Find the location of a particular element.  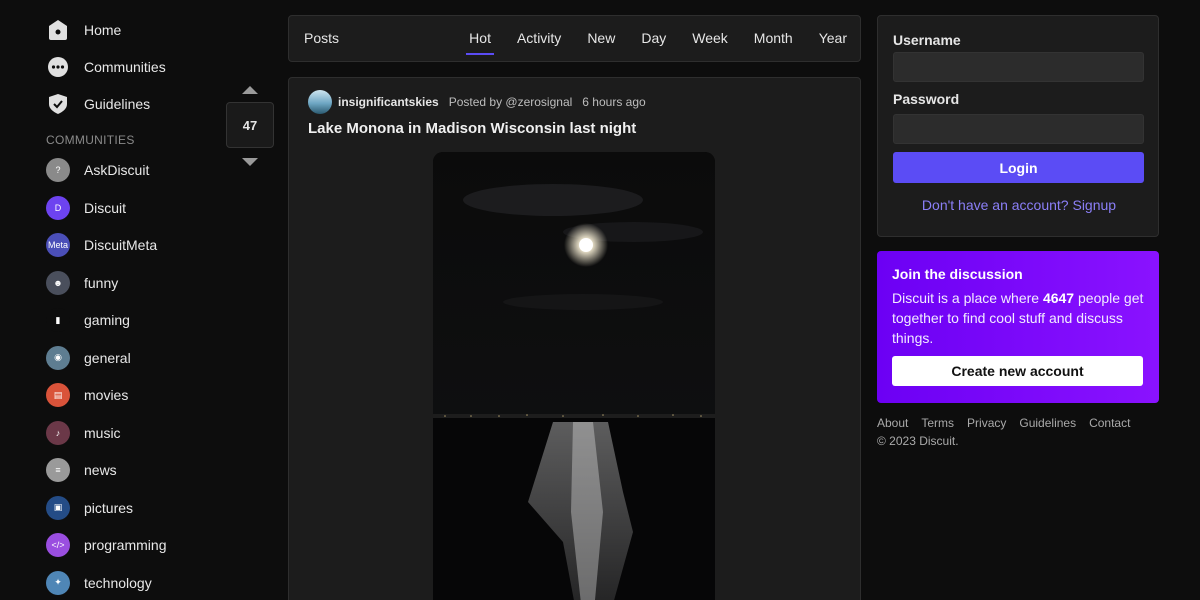

sidebar-item-communities: Communities is located at coordinates (106, 67).